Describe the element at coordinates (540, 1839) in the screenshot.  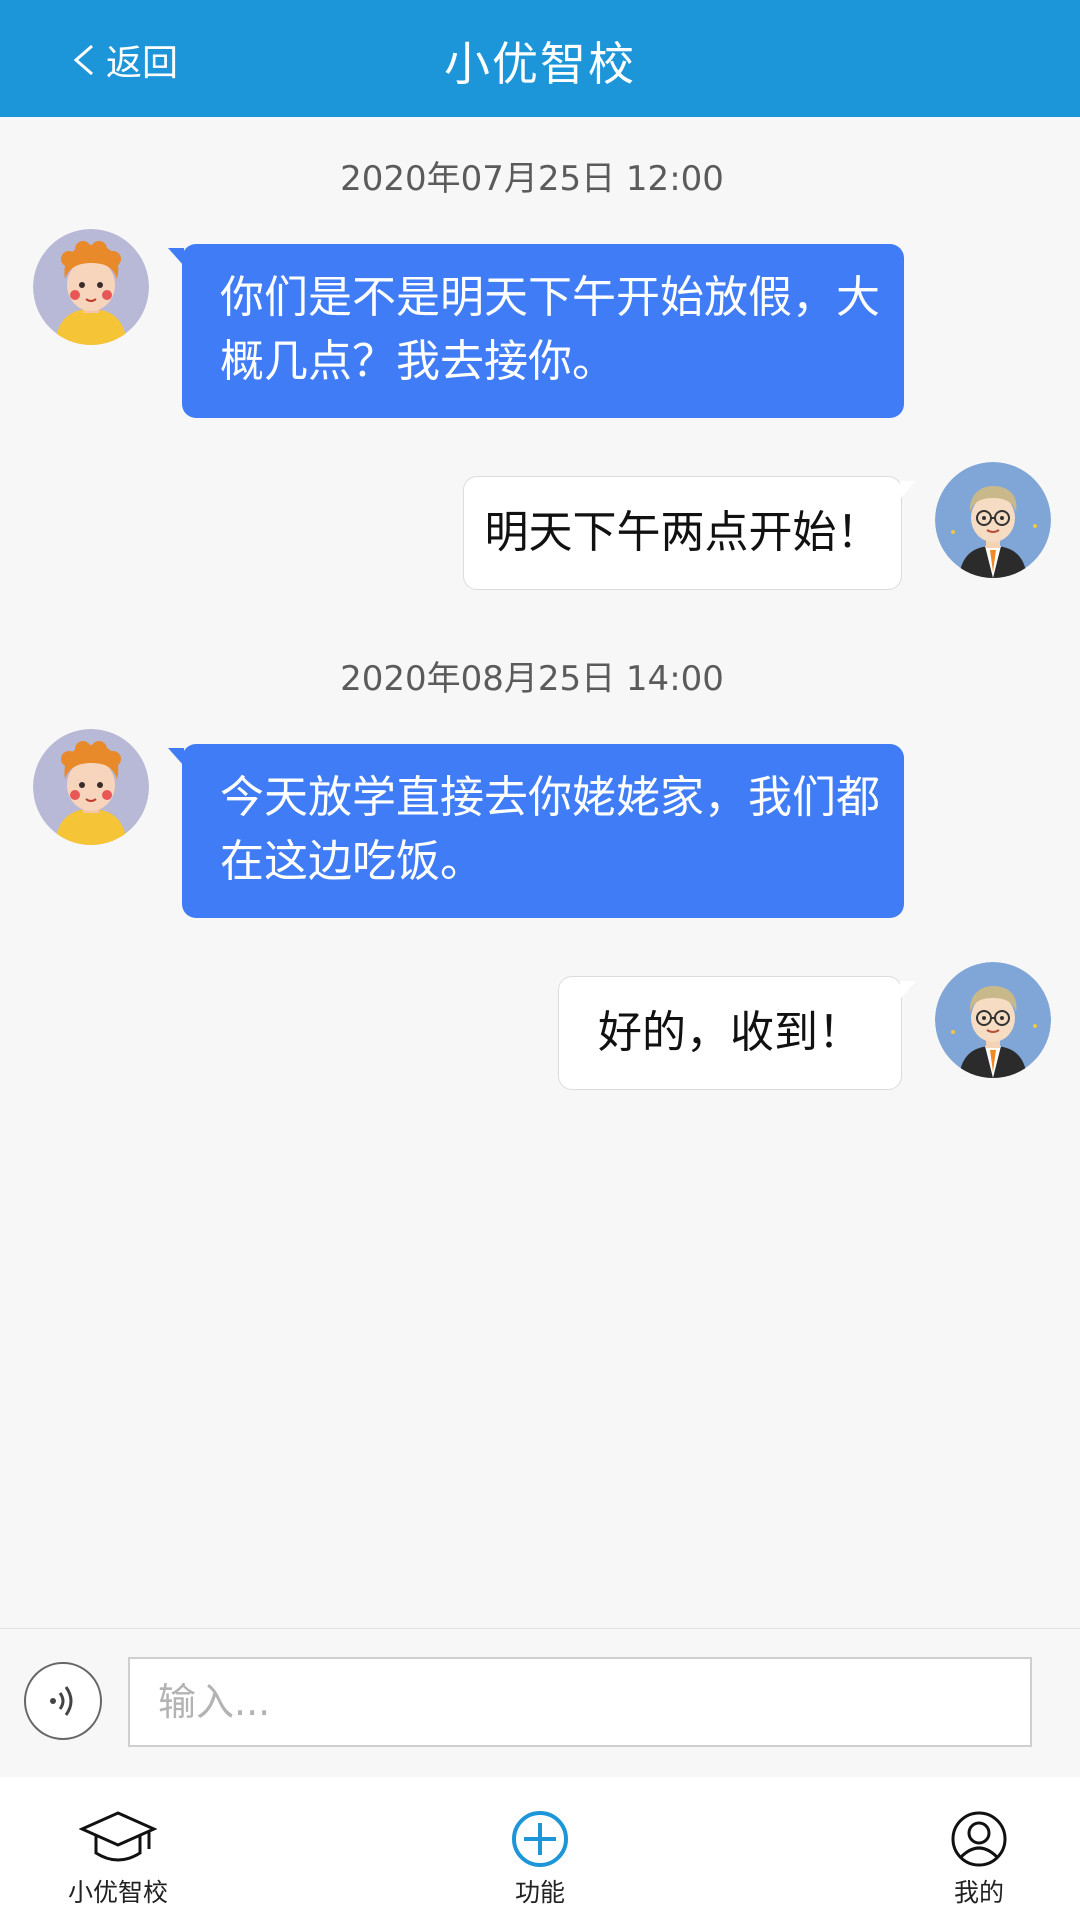
I see `plus-circle-icon` at that location.